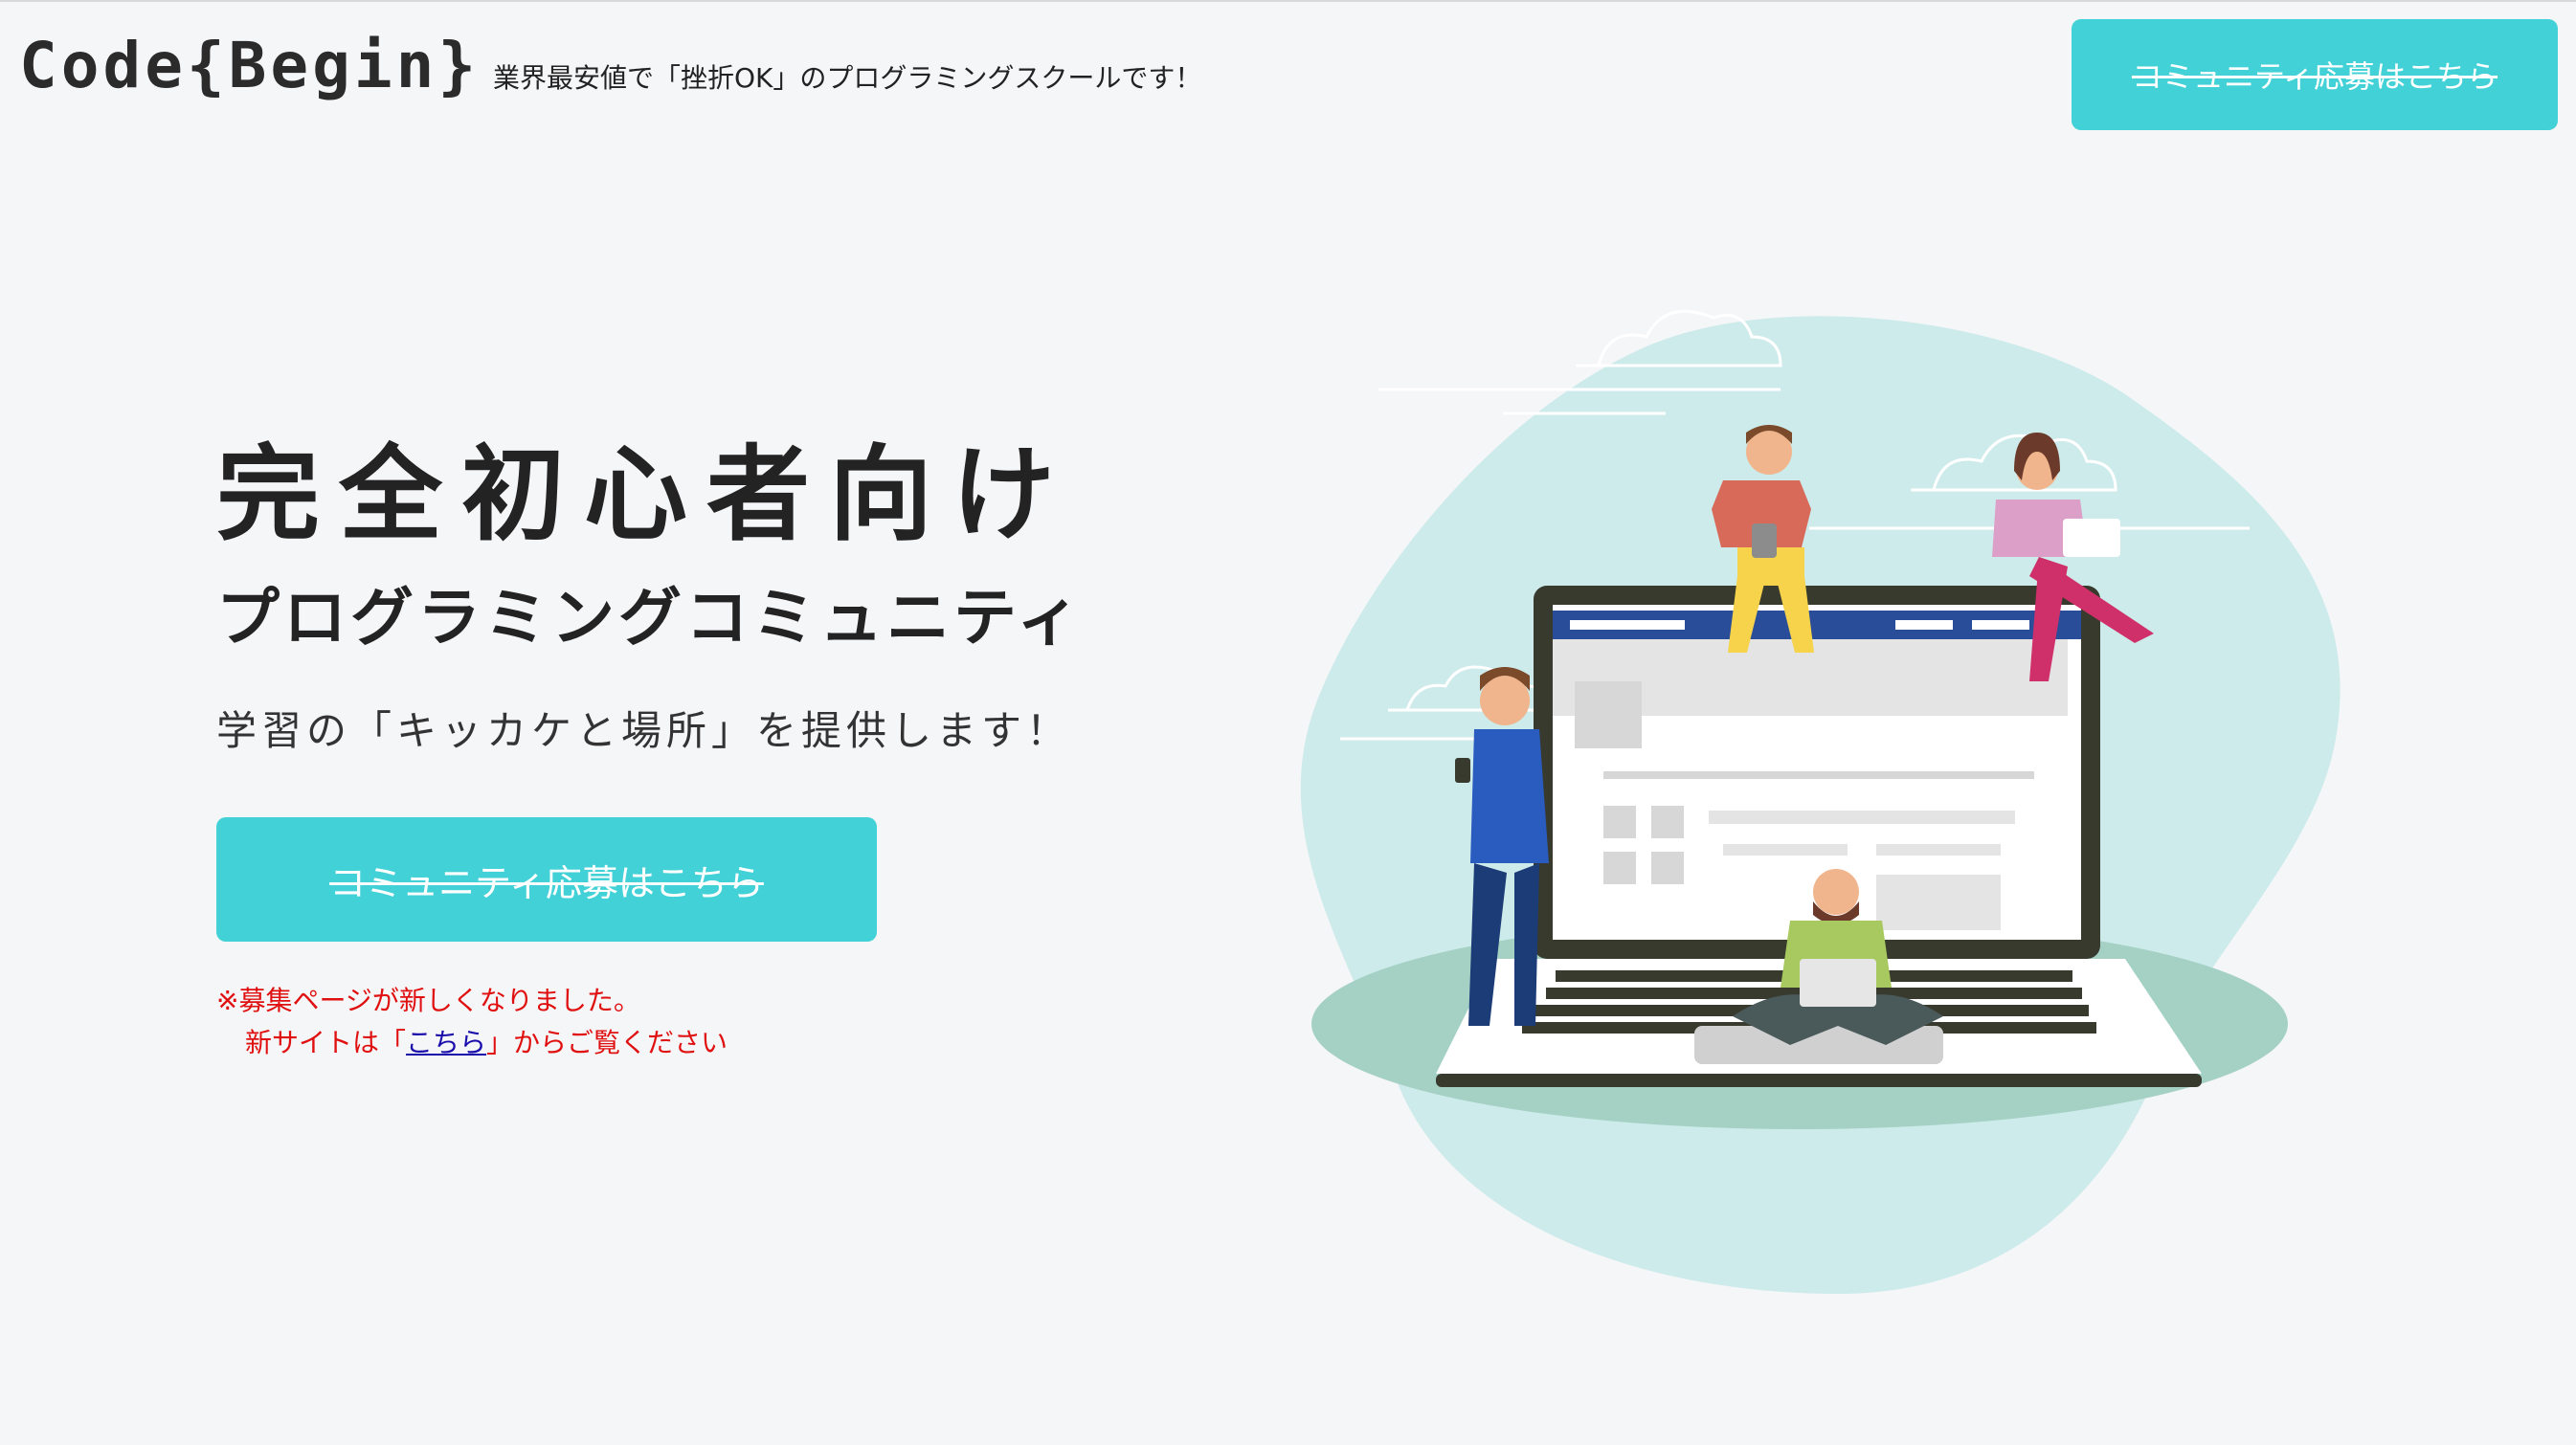  What do you see at coordinates (546, 879) in the screenshot?
I see `hero-apply-button: コミュニティ応募はこちら` at bounding box center [546, 879].